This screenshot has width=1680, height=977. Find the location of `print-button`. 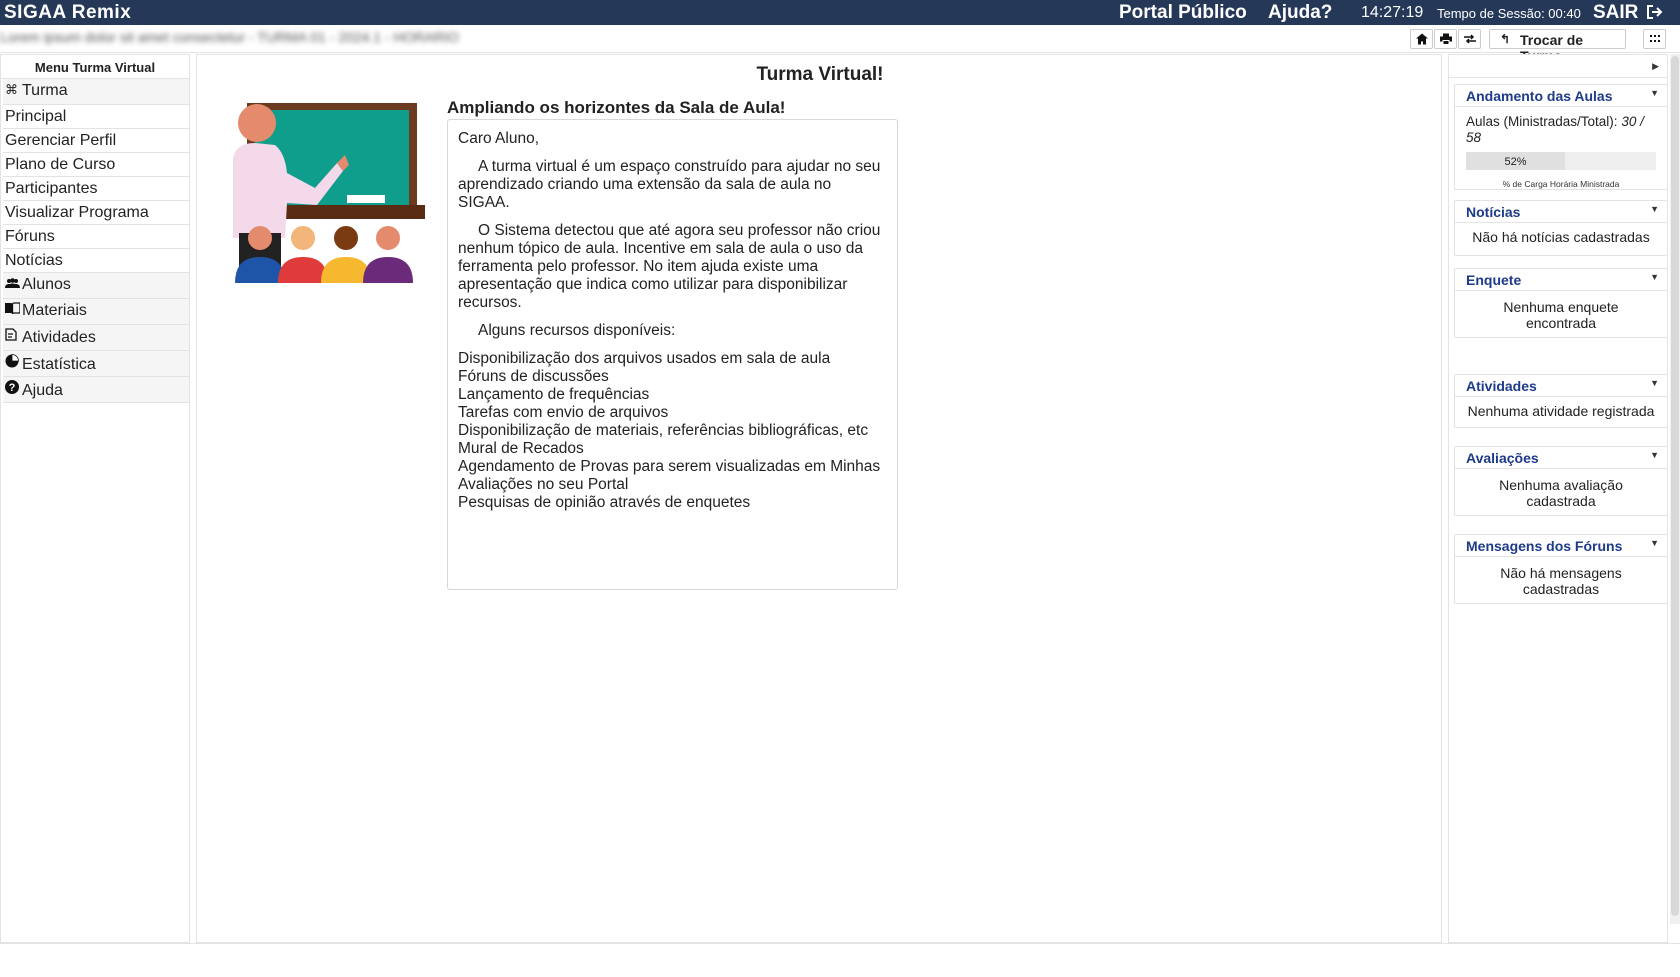

print-button is located at coordinates (1445, 39).